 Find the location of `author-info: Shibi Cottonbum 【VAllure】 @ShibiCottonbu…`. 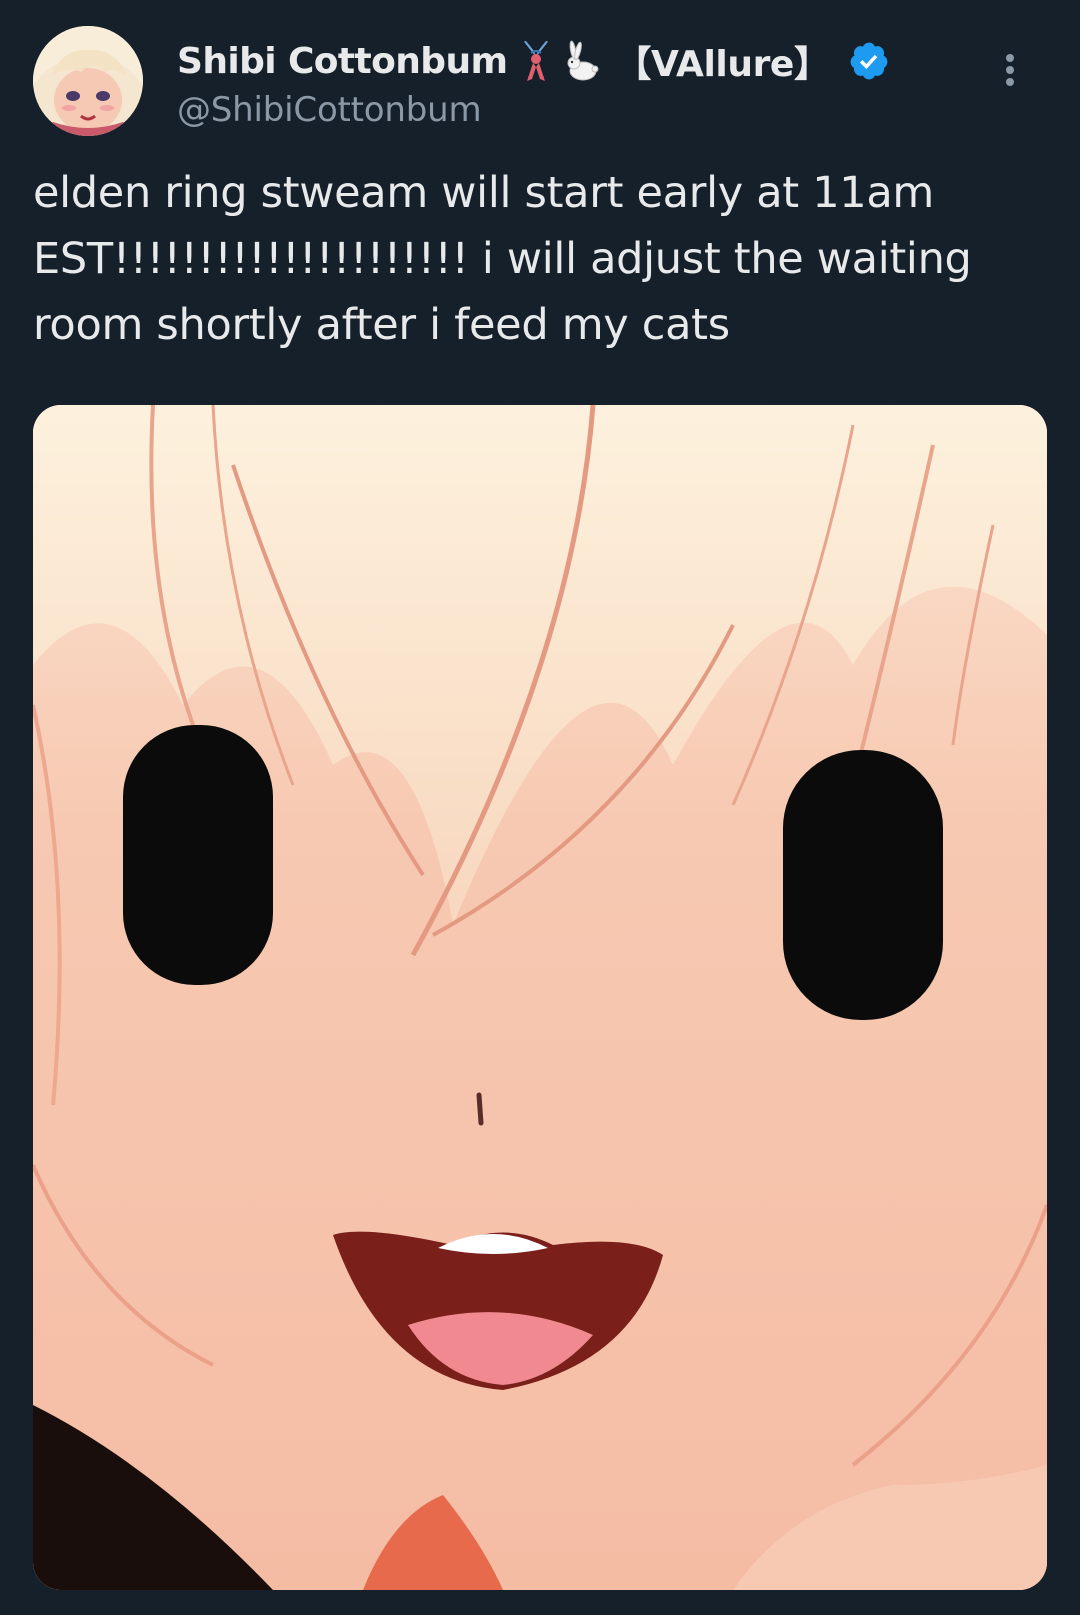

author-info: Shibi Cottonbum 【VAllure】 @ShibiCottonbu… is located at coordinates (533, 81).